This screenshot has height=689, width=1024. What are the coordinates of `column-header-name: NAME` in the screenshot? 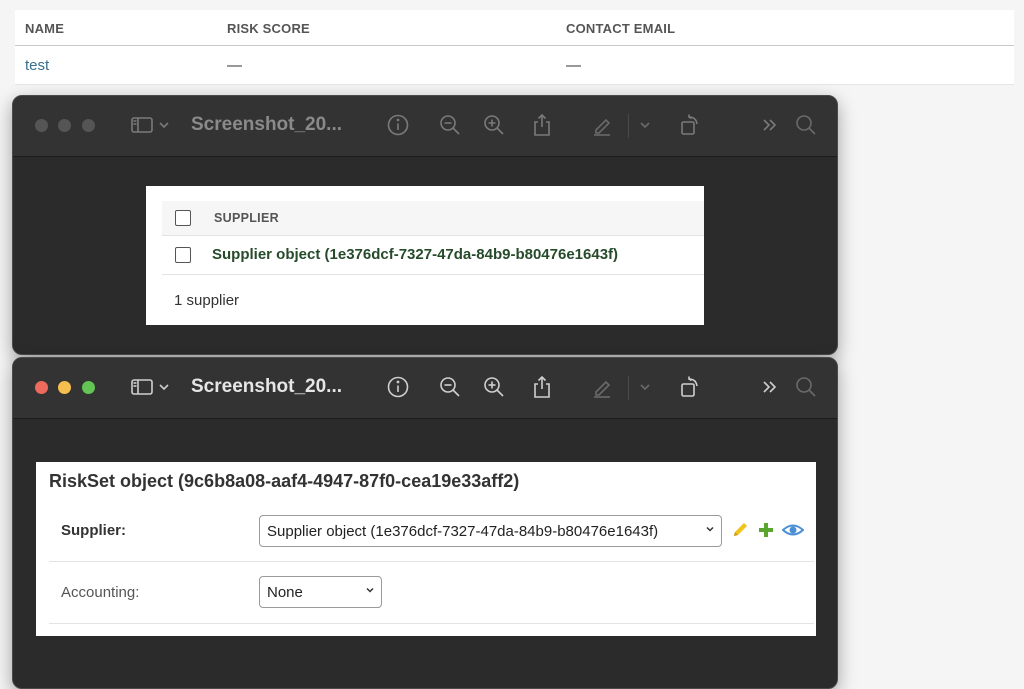 It's located at (44, 28).